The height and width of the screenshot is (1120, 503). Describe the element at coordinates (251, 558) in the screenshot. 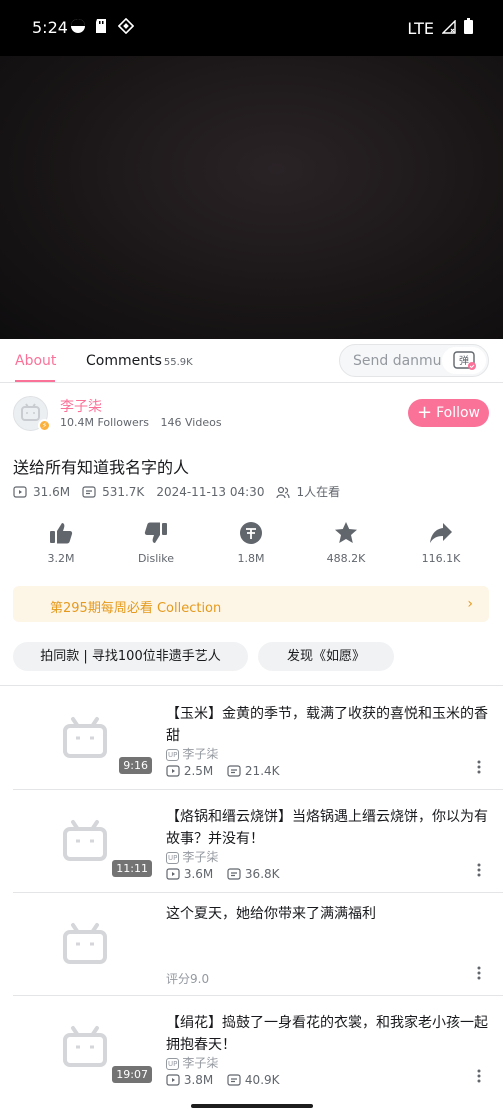

I see `coin-count: 1.8M` at that location.